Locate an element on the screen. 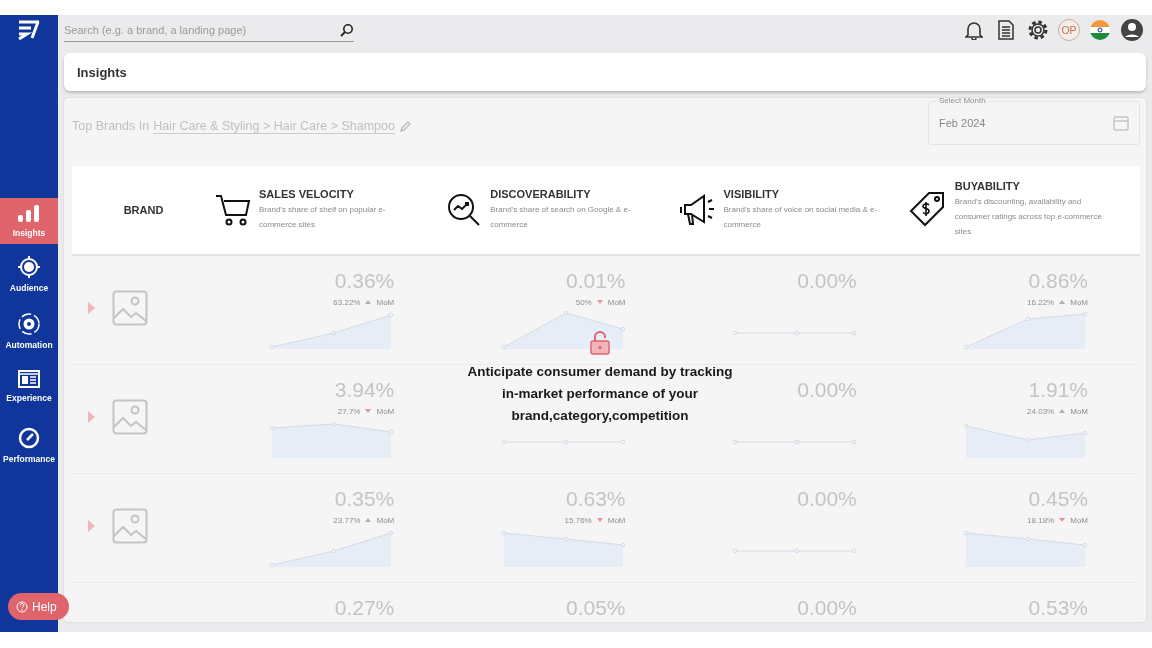 The image size is (1152, 648). help-button: Help is located at coordinates (38, 606).